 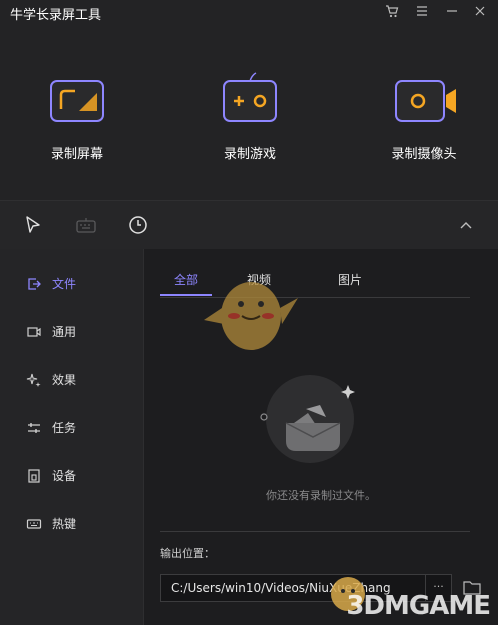 What do you see at coordinates (424, 154) in the screenshot?
I see `record-camera-label: 录制摄像头` at bounding box center [424, 154].